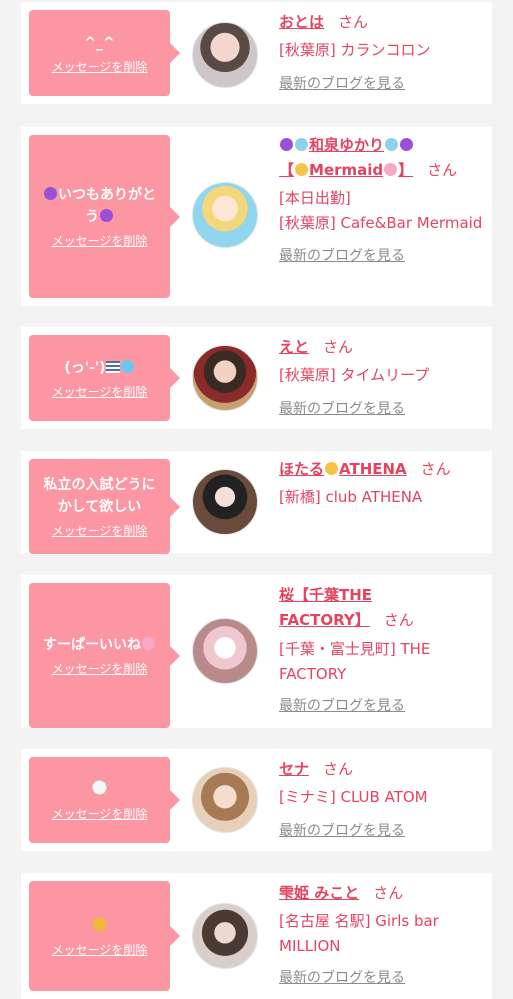 The height and width of the screenshot is (999, 513). What do you see at coordinates (381, 223) in the screenshot?
I see `store-name: [秋葉原] Cafe&Bar Mermaid` at bounding box center [381, 223].